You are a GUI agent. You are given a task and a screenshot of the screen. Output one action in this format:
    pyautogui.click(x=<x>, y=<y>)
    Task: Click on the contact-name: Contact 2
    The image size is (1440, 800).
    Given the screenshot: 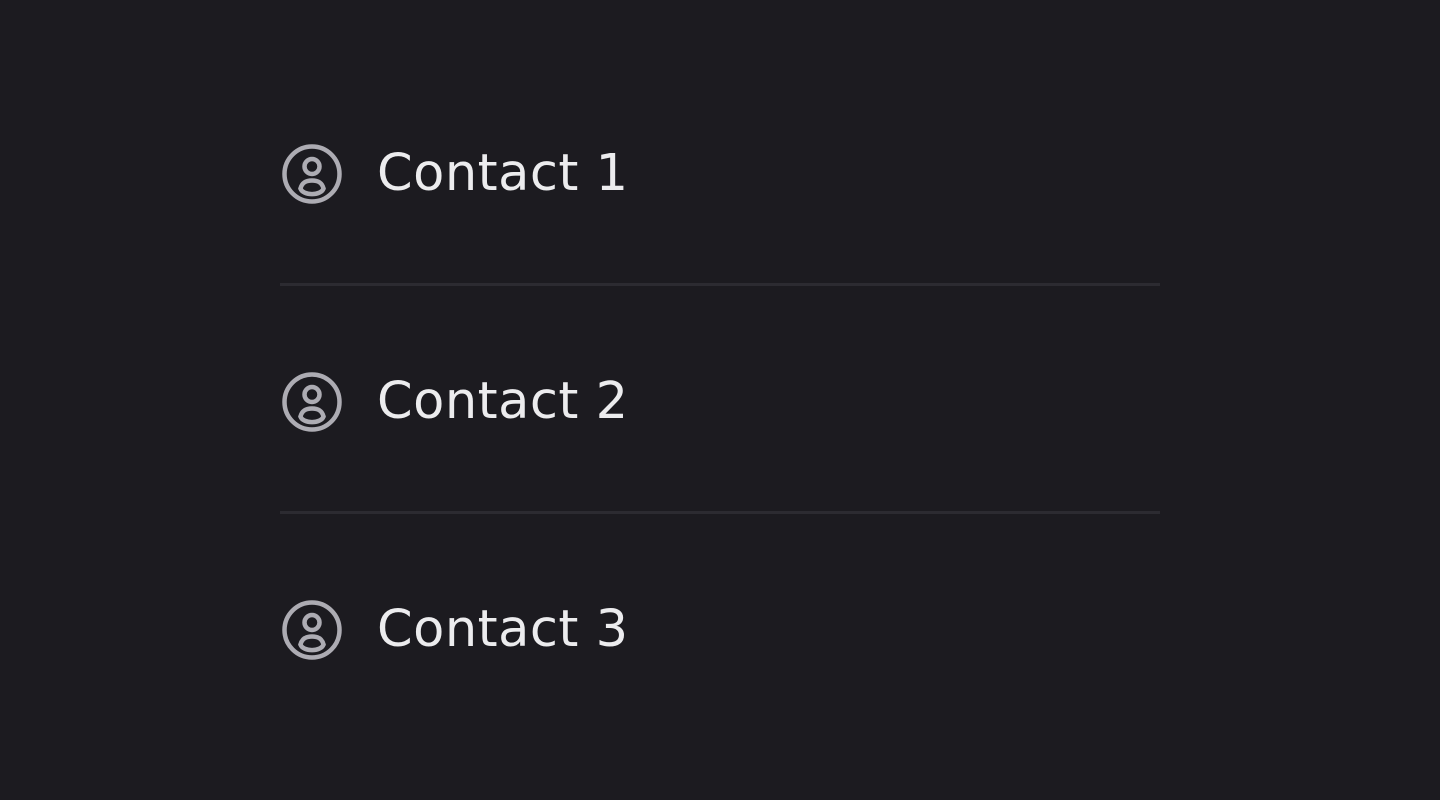 What is the action you would take?
    pyautogui.click(x=503, y=401)
    